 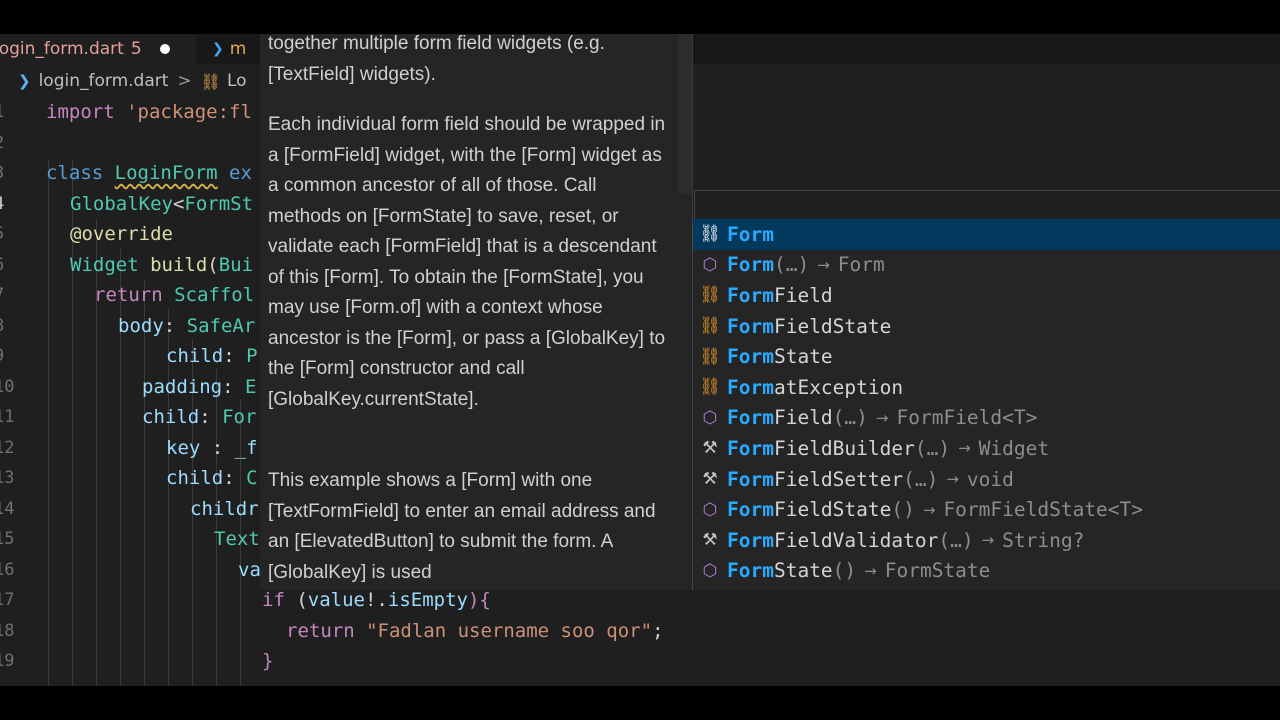 I want to click on dart-icon: ❯, so click(x=218, y=49).